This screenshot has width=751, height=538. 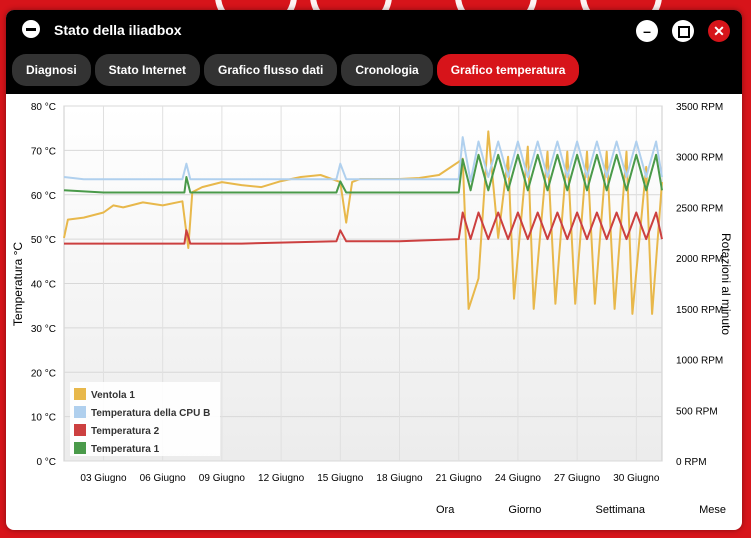 What do you see at coordinates (699, 158) in the screenshot?
I see `y2-tick-label: 3000 RPM` at bounding box center [699, 158].